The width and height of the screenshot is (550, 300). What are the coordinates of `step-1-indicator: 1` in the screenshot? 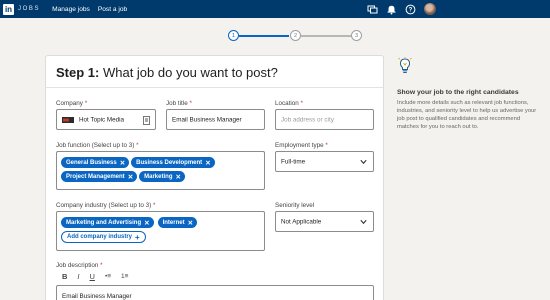 It's located at (233, 35).